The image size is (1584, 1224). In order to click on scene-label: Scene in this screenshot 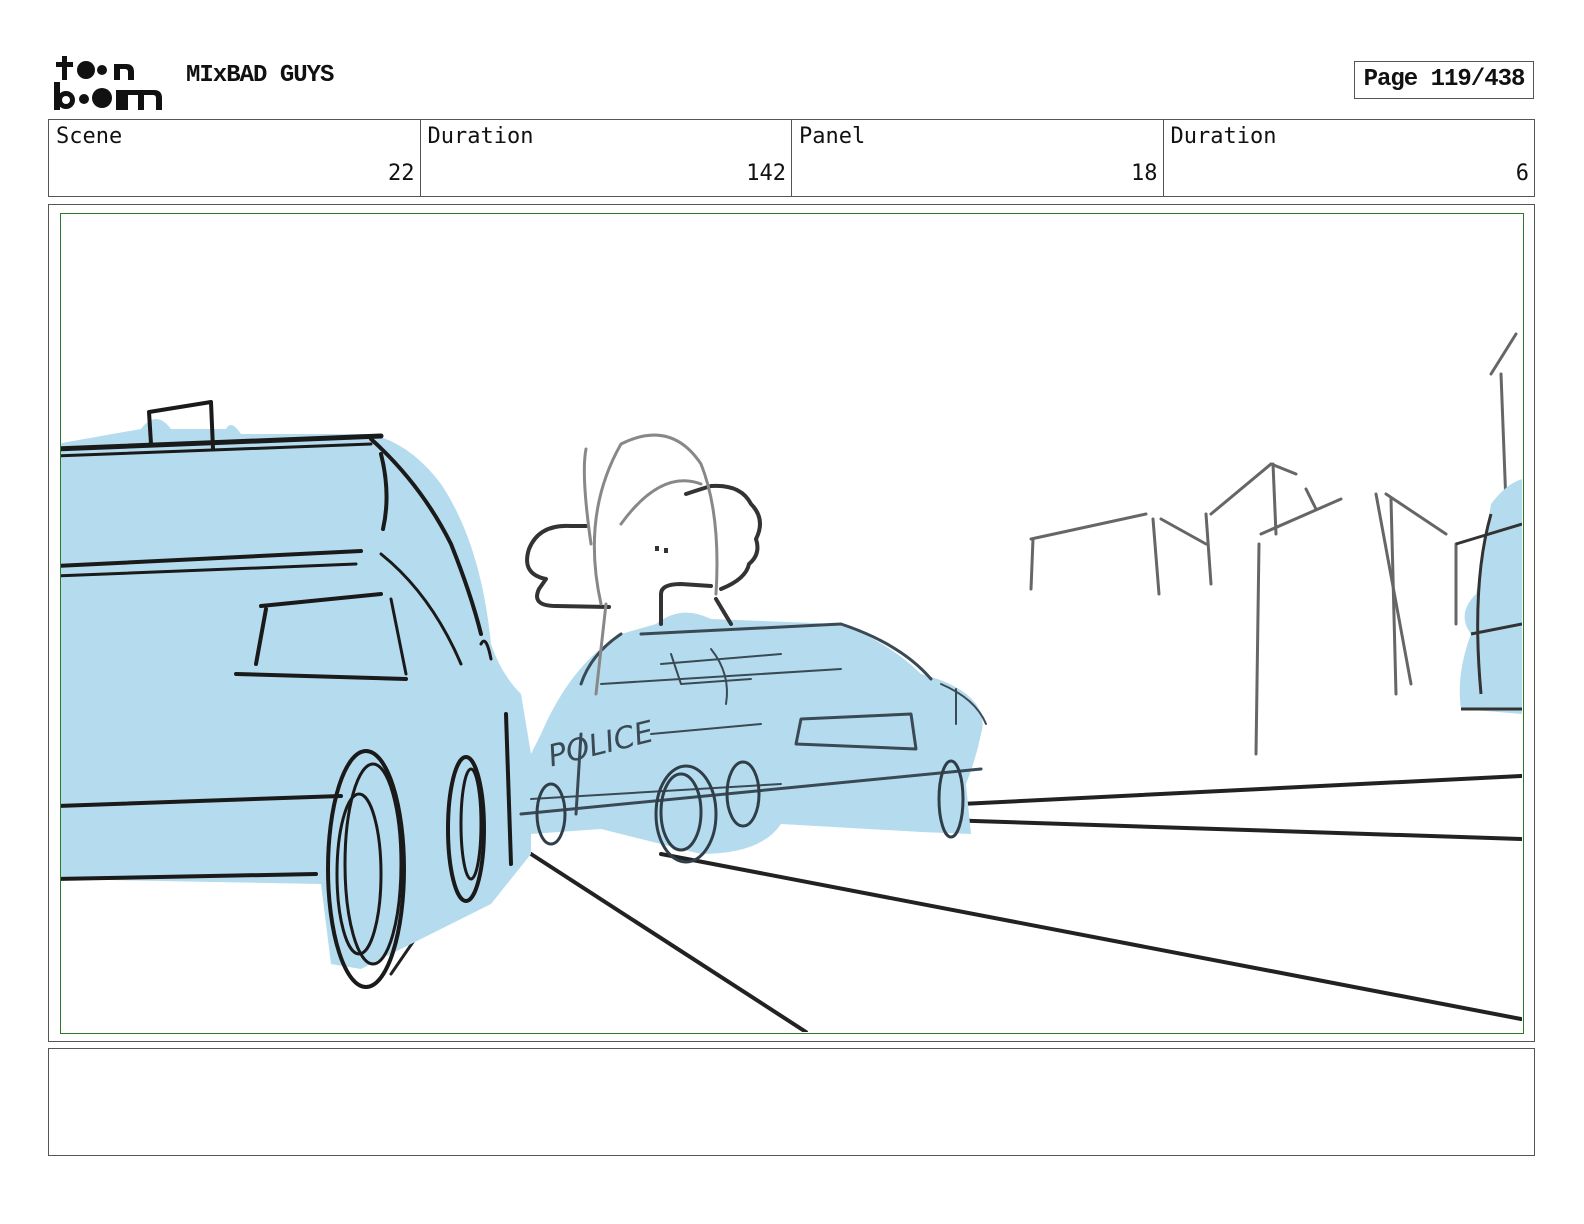, I will do `click(89, 136)`.